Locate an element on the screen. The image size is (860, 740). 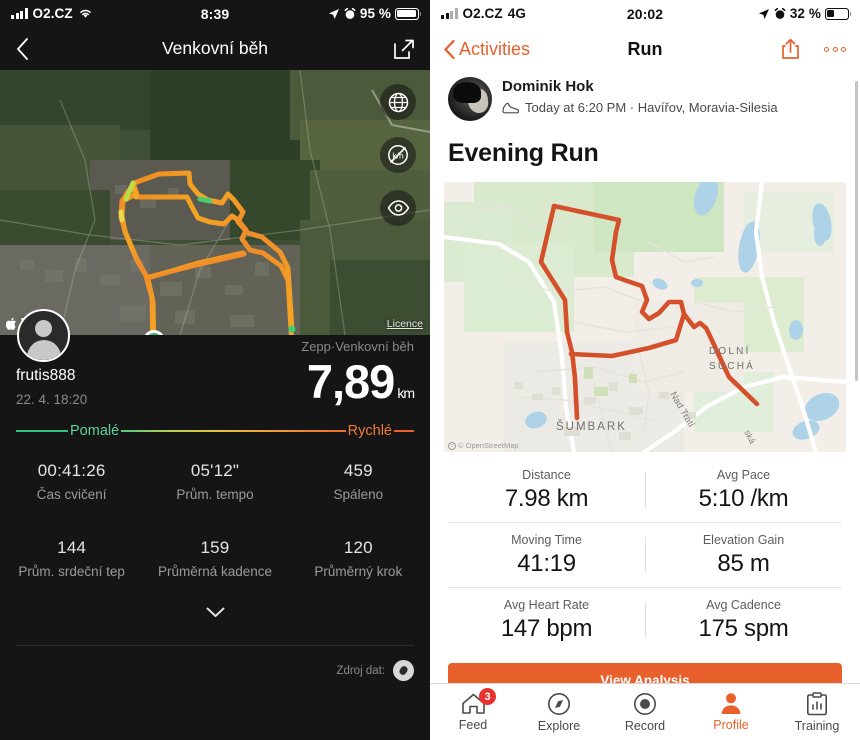
globe-icon is located at coordinates (398, 102).